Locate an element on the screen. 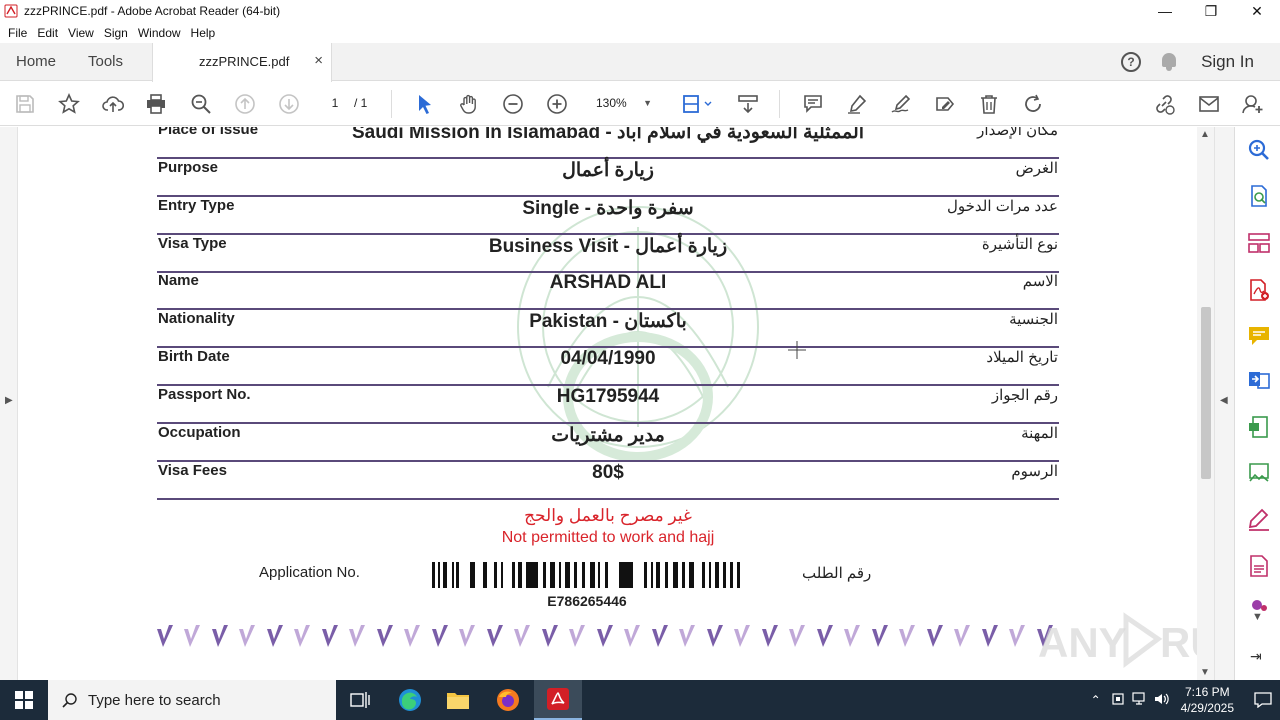  left-panel-toggle: ▶ is located at coordinates (9, 403).